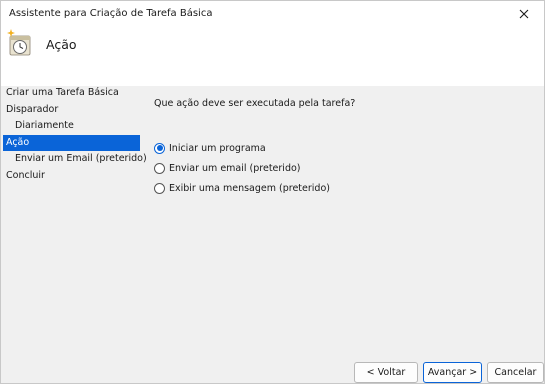 The image size is (545, 384). Describe the element at coordinates (386, 372) in the screenshot. I see `back-button: < Voltar` at that location.